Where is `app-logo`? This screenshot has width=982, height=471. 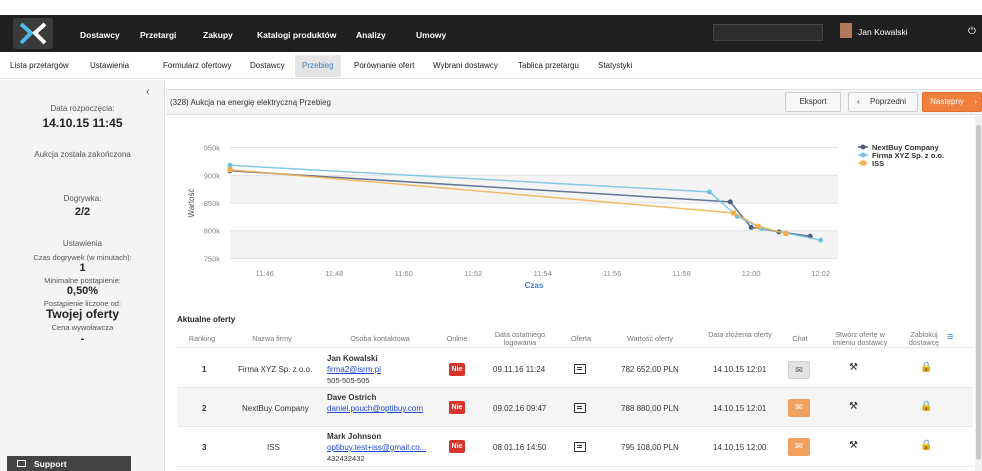
app-logo is located at coordinates (33, 33).